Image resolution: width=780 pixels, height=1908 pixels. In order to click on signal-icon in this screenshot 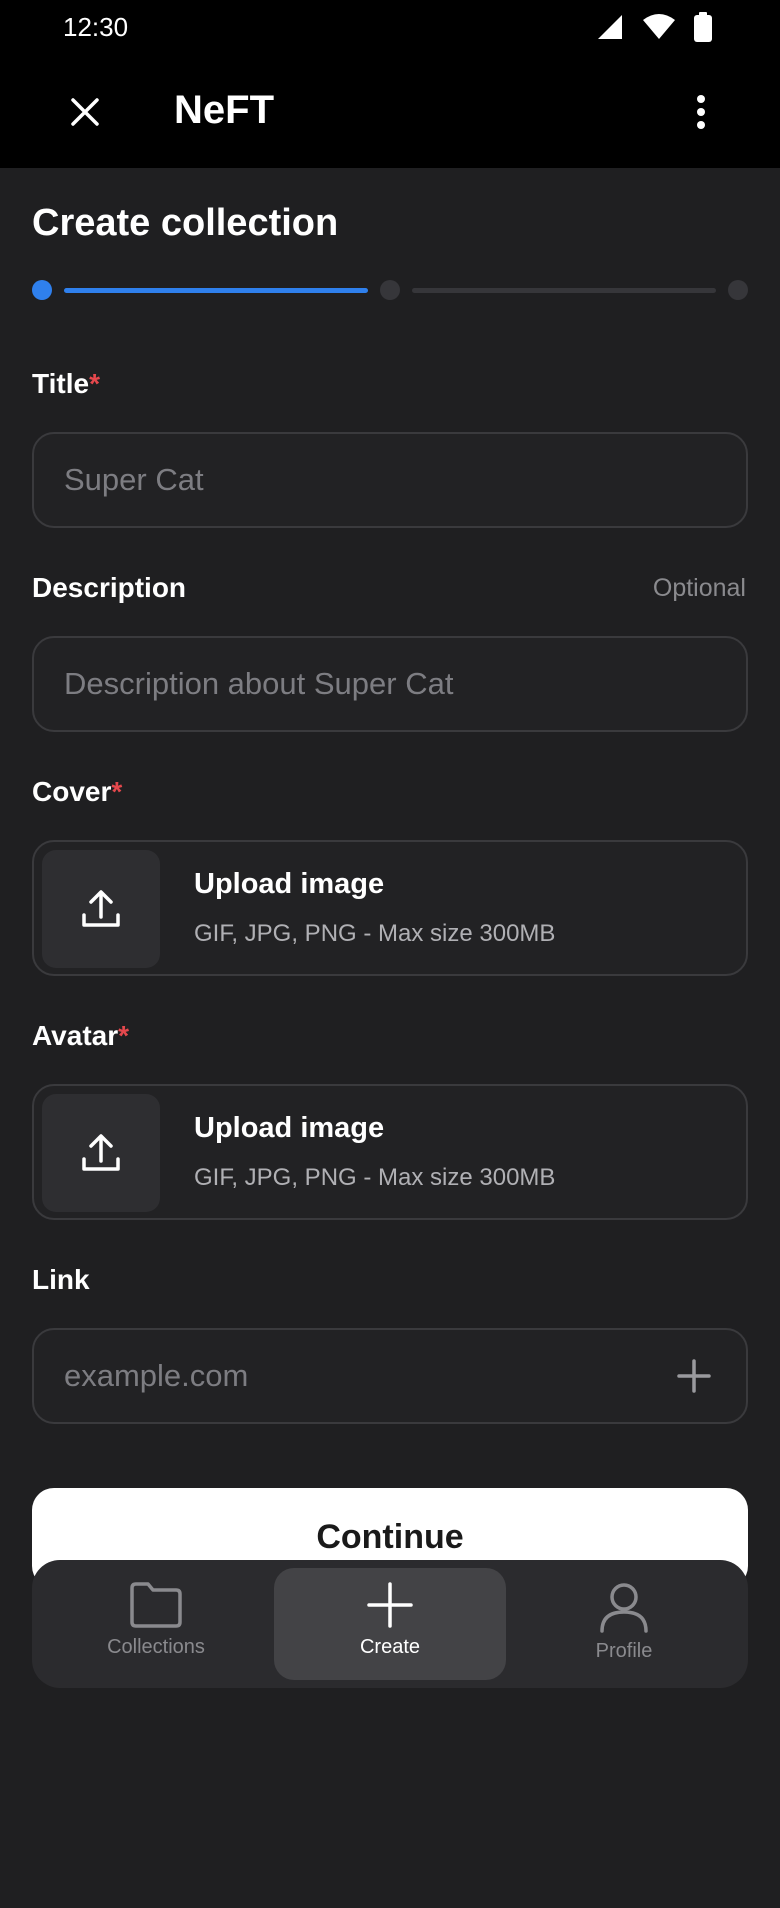, I will do `click(610, 27)`.